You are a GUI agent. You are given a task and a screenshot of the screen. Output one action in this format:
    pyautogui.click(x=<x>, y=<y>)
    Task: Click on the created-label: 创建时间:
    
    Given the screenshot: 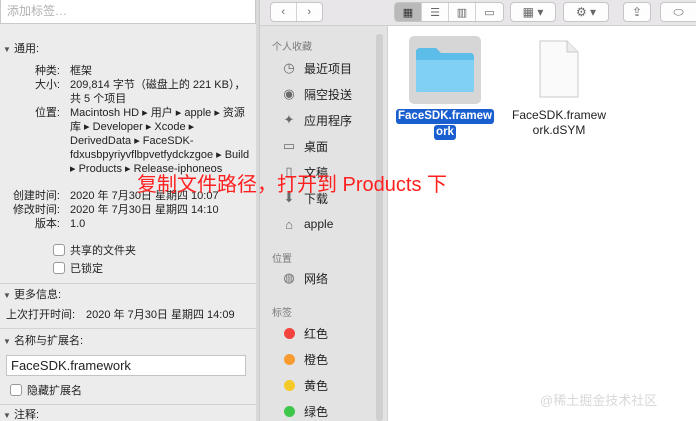 What is the action you would take?
    pyautogui.click(x=36, y=196)
    